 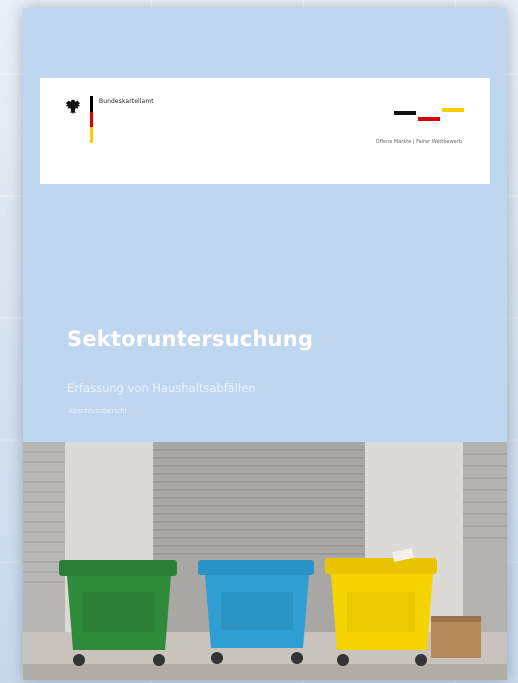 What do you see at coordinates (190, 339) in the screenshot?
I see `report-title: Sektoruntersuchung` at bounding box center [190, 339].